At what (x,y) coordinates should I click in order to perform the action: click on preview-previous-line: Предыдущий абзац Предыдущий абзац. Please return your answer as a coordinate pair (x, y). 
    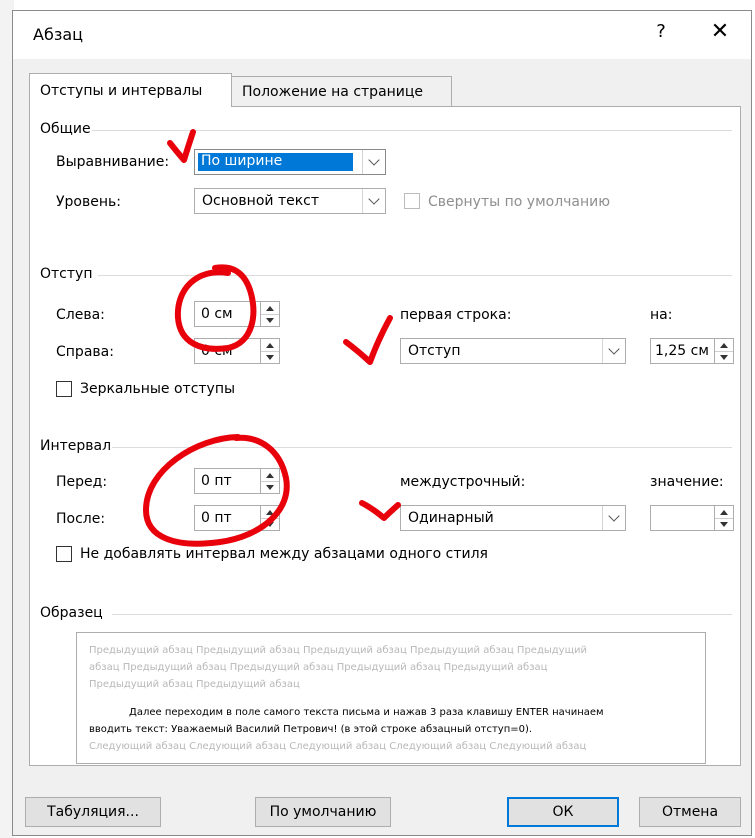
    Looking at the image, I should click on (194, 684).